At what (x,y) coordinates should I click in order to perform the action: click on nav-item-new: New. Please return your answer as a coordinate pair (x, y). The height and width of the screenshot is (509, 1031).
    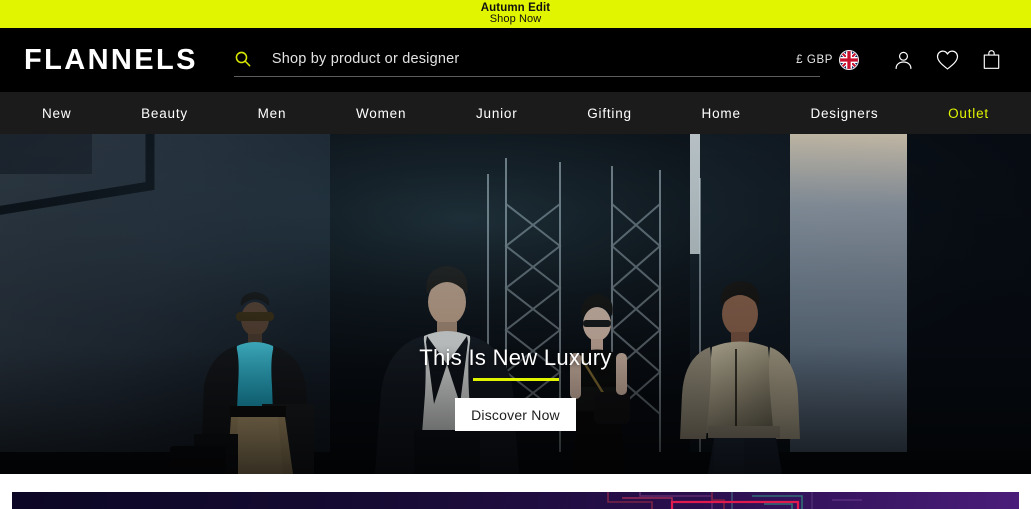
    Looking at the image, I should click on (56, 113).